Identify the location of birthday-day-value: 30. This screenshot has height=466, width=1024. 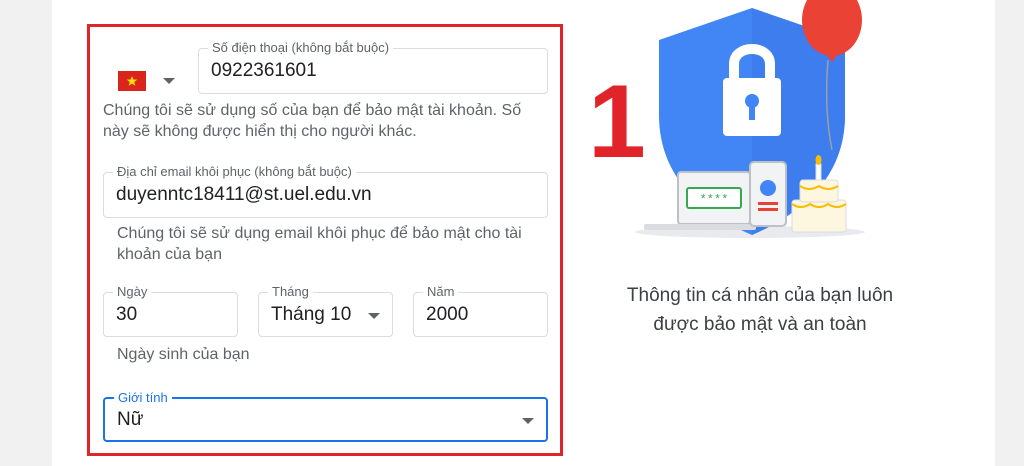
(126, 315).